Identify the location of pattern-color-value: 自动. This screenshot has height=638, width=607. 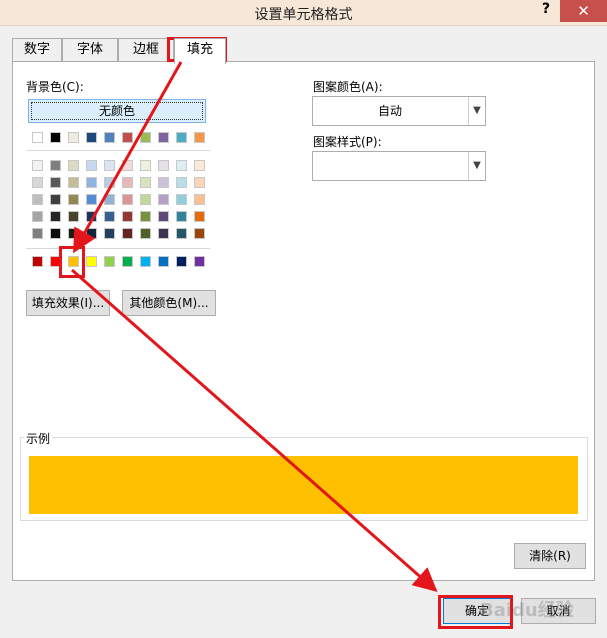
(389, 111).